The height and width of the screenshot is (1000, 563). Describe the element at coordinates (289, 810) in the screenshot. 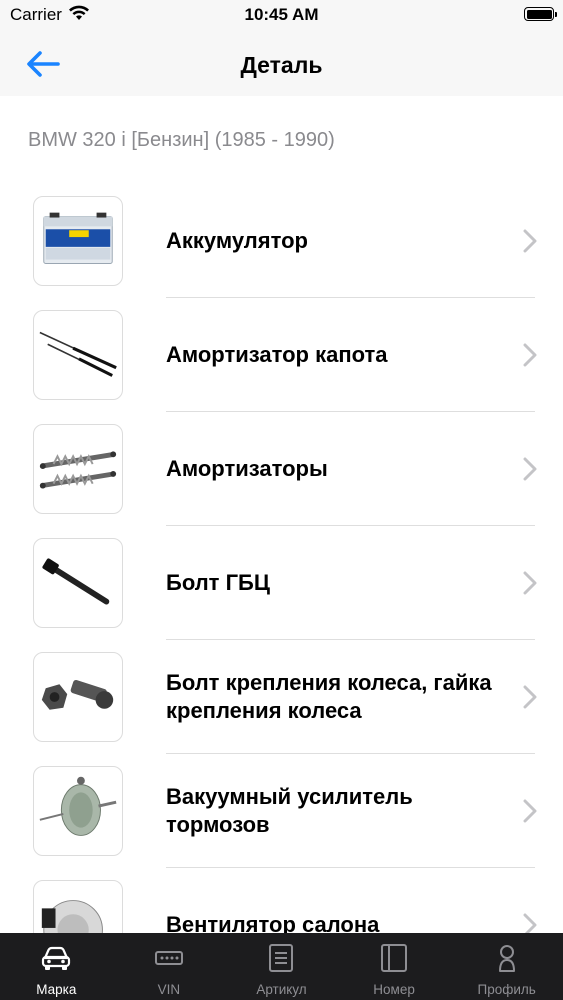

I see `part-label: Вакуумный усилитель тормозов` at that location.